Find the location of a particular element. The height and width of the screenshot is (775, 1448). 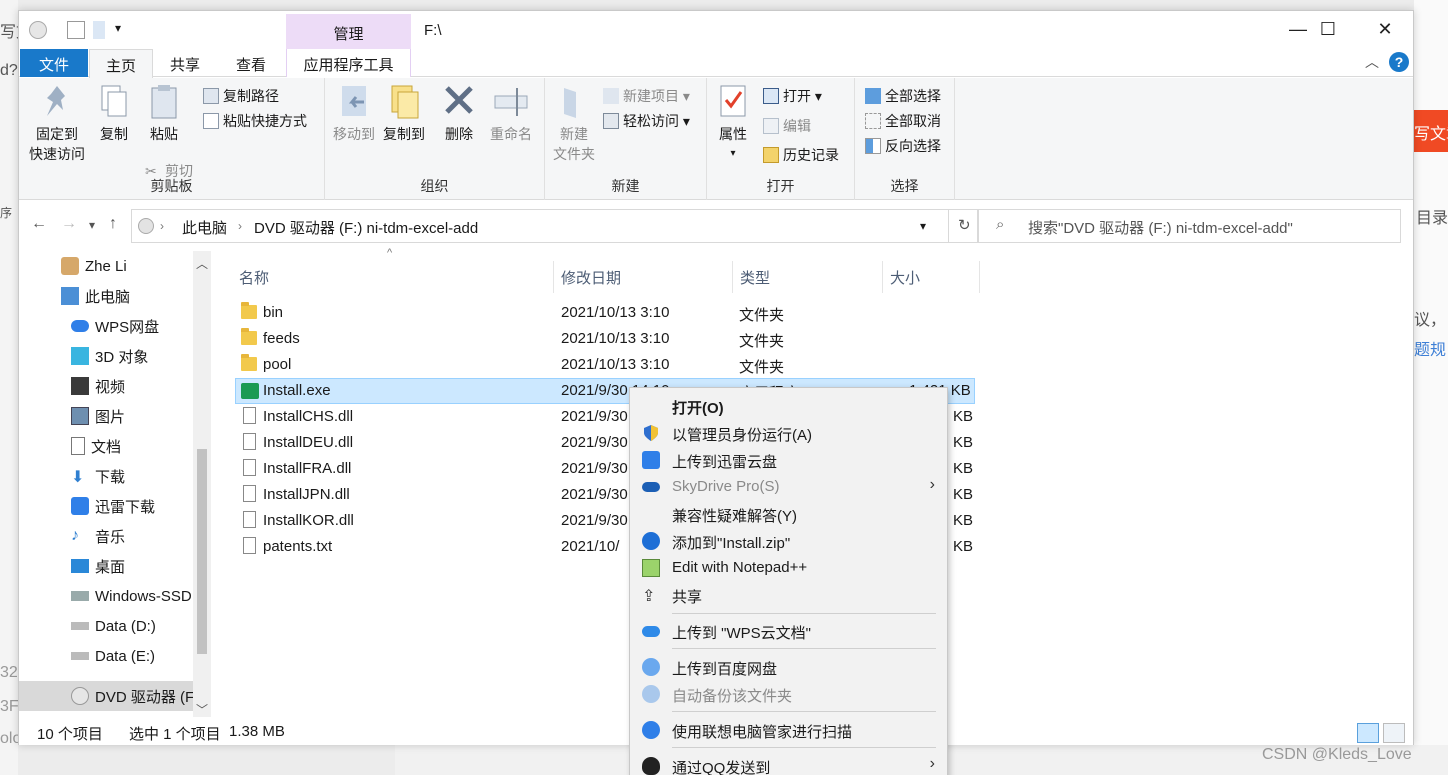

nav-item-music: ♪ 音乐 is located at coordinates (98, 536).